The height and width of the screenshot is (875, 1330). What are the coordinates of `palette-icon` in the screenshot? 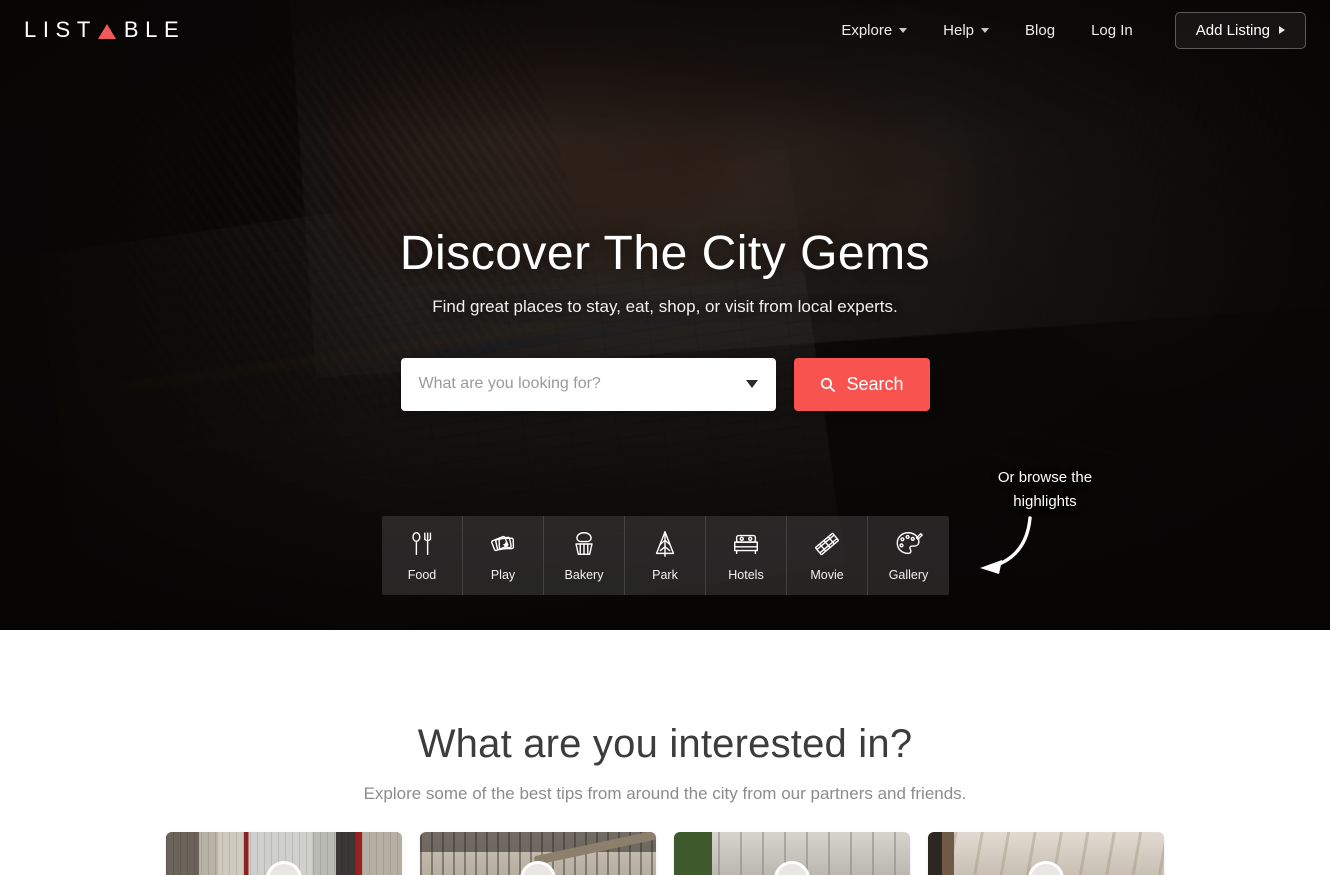 It's located at (909, 543).